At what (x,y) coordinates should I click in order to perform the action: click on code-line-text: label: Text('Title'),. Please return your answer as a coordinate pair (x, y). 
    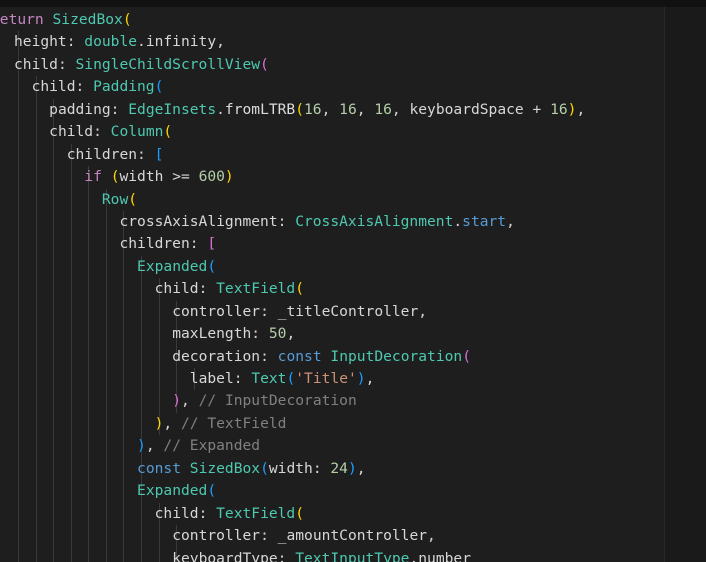
    Looking at the image, I should click on (282, 379).